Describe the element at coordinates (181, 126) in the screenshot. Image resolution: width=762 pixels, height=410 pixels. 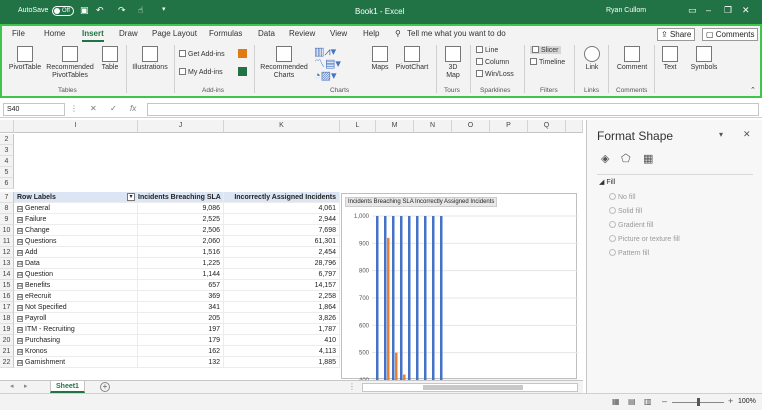
I see `column-header: J` at that location.